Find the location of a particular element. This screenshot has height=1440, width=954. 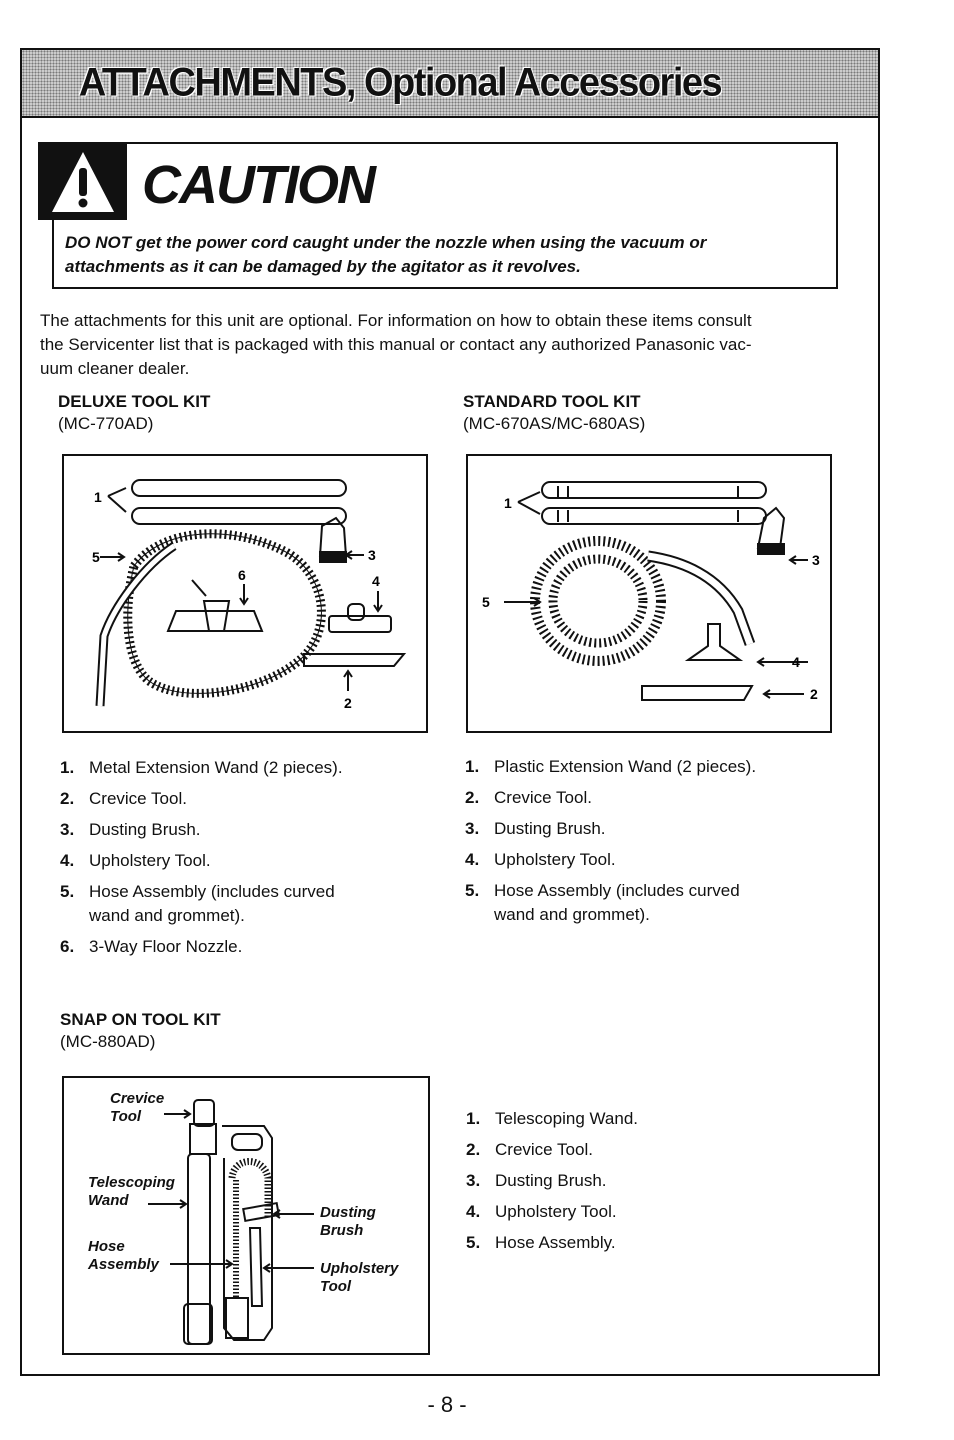

kit-name: SNAP ON TOOL KIT is located at coordinates (140, 1019).